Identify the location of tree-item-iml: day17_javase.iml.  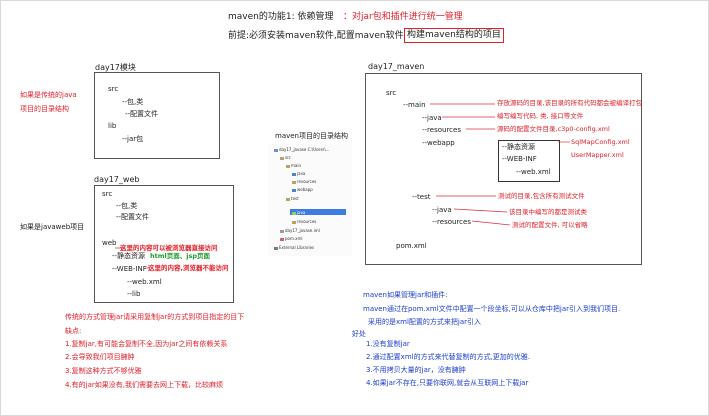
(300, 230).